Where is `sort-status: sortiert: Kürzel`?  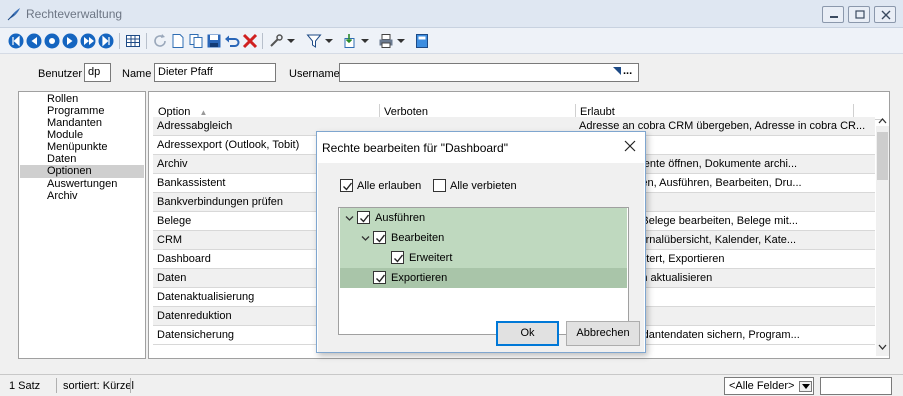 sort-status: sortiert: Kürzel is located at coordinates (98, 386).